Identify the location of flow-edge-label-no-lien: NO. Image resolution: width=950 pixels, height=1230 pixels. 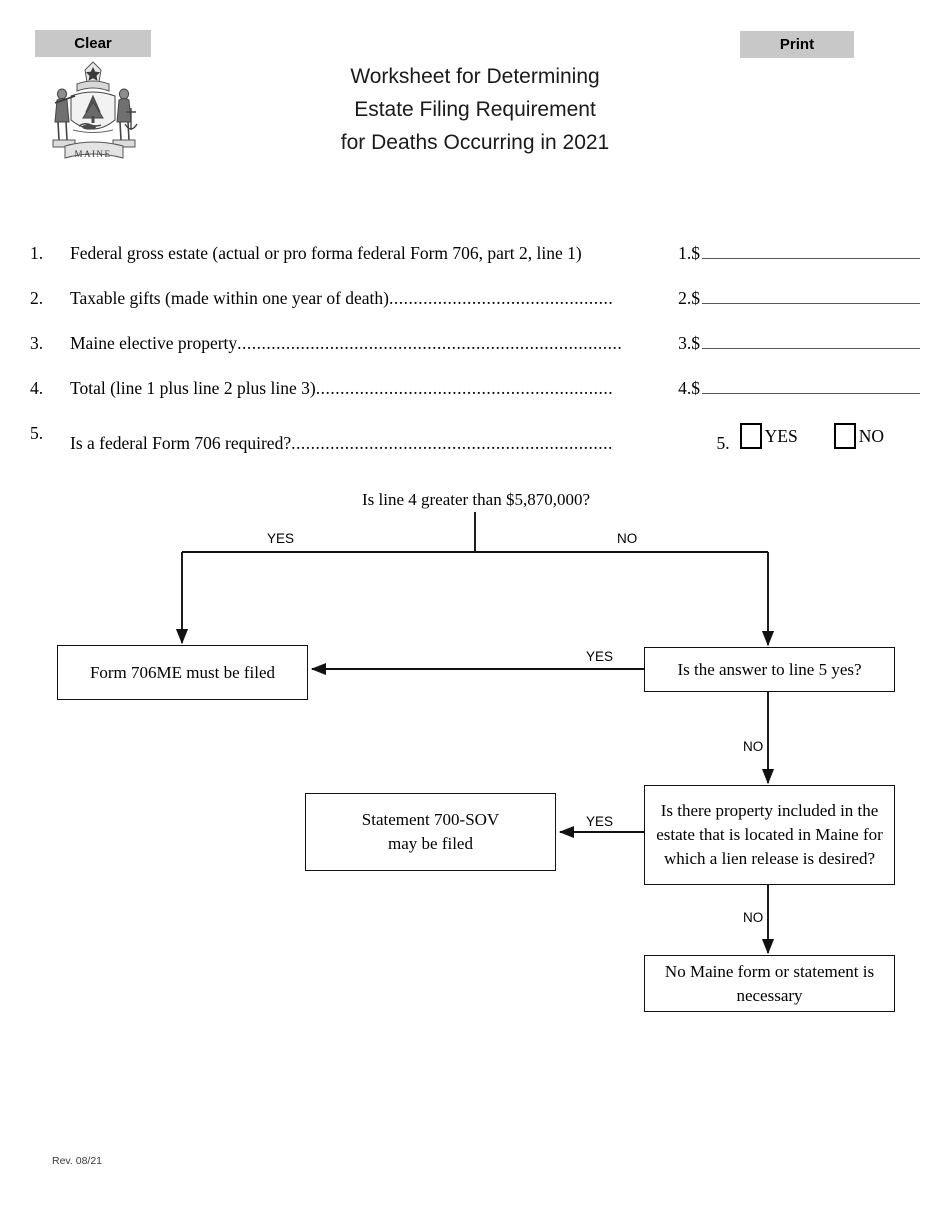
(753, 917).